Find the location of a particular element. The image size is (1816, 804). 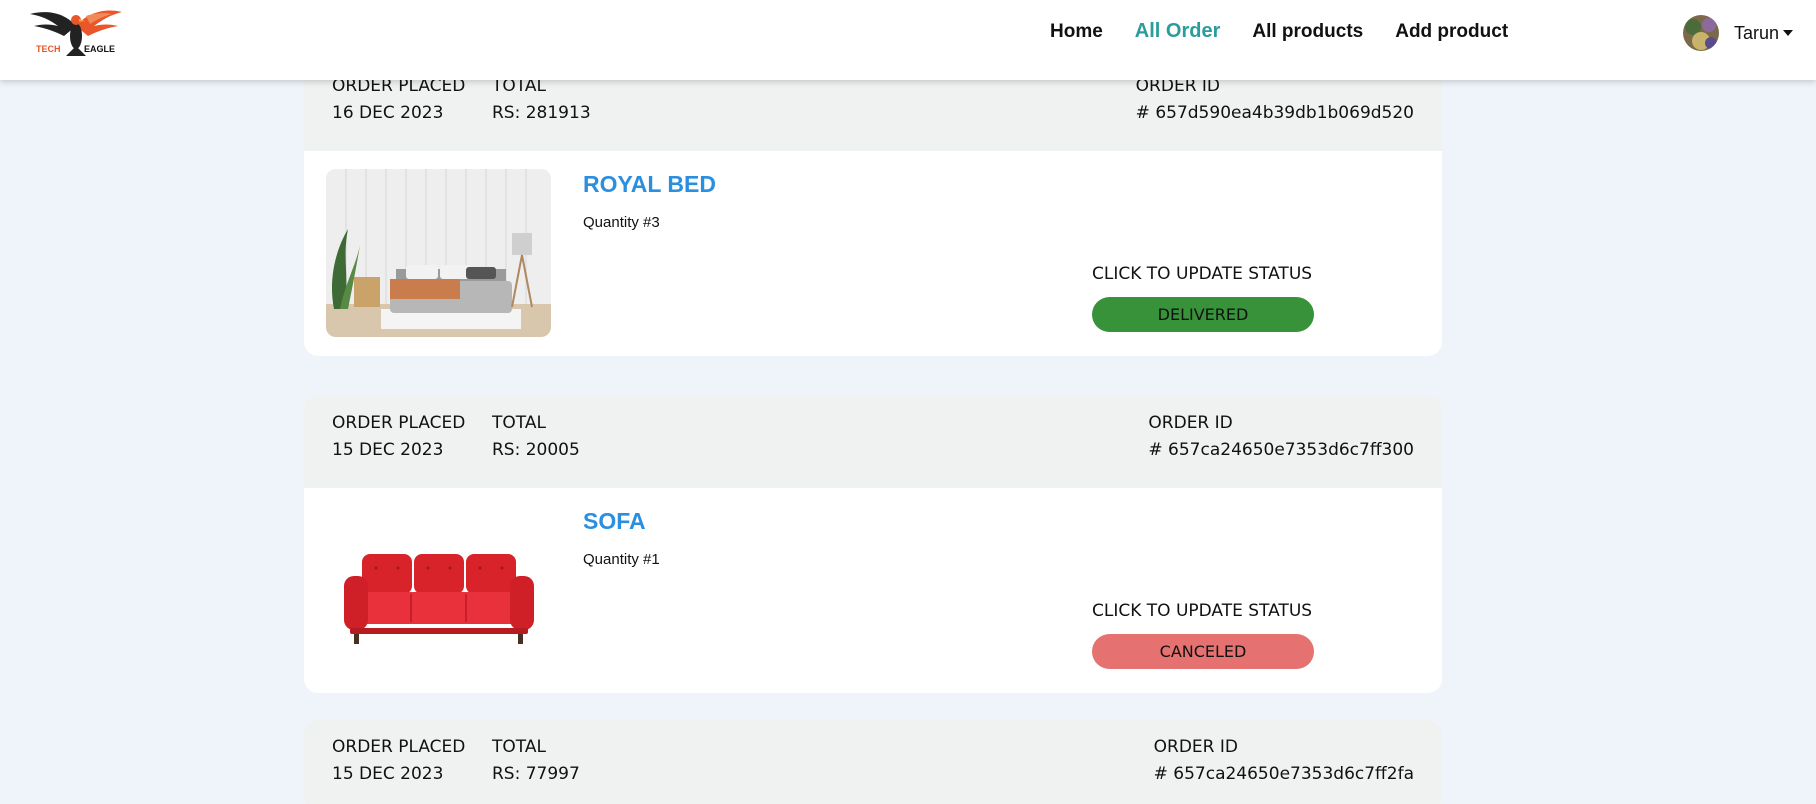

avatar is located at coordinates (1701, 33).